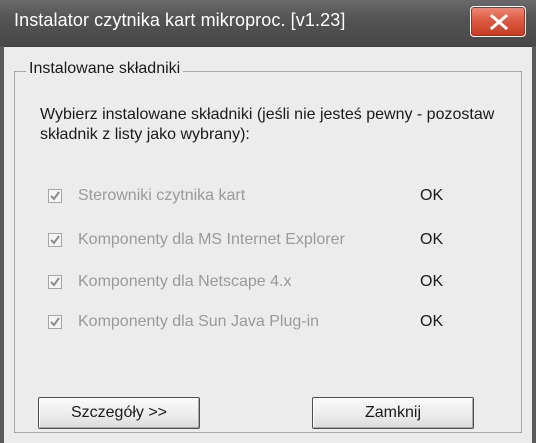 This screenshot has height=443, width=536. What do you see at coordinates (211, 239) in the screenshot?
I see `component-label: Komponenty dla MS Internet Explorer` at bounding box center [211, 239].